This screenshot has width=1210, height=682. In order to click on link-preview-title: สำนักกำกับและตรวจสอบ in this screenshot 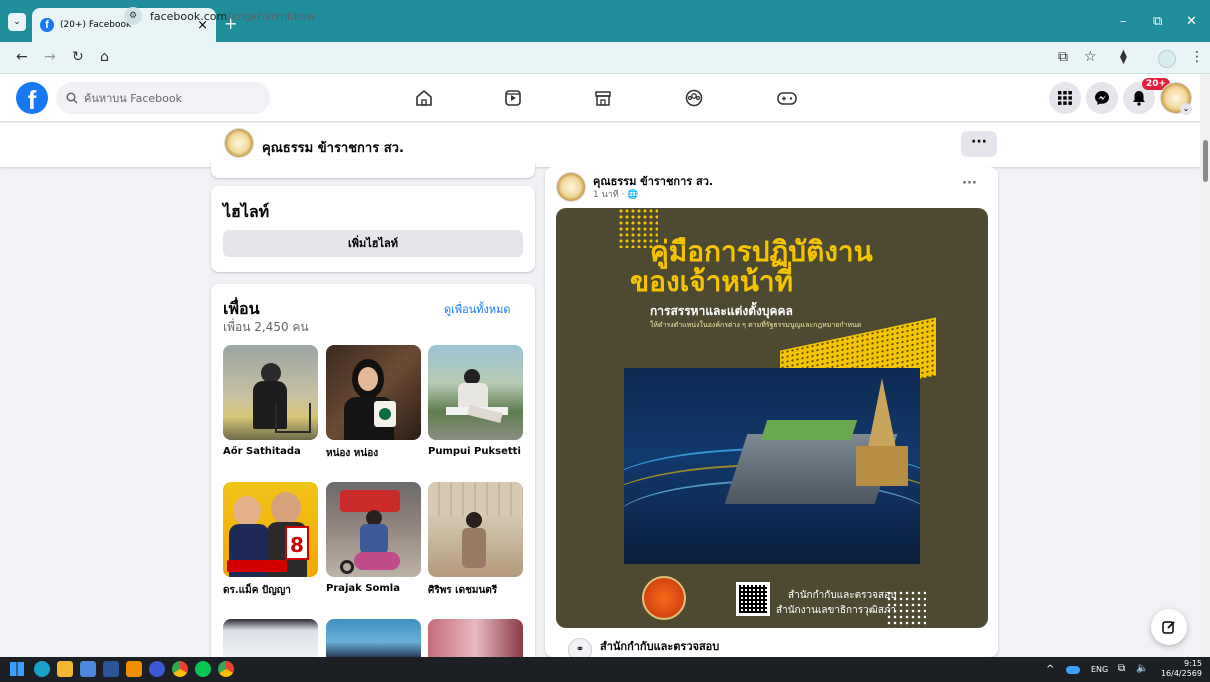, I will do `click(659, 646)`.